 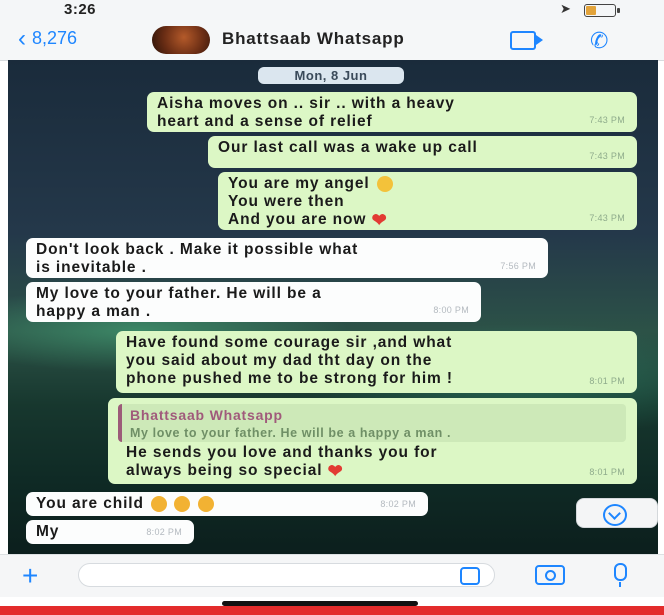 I want to click on back-button: ‹ 8,276, so click(x=48, y=38).